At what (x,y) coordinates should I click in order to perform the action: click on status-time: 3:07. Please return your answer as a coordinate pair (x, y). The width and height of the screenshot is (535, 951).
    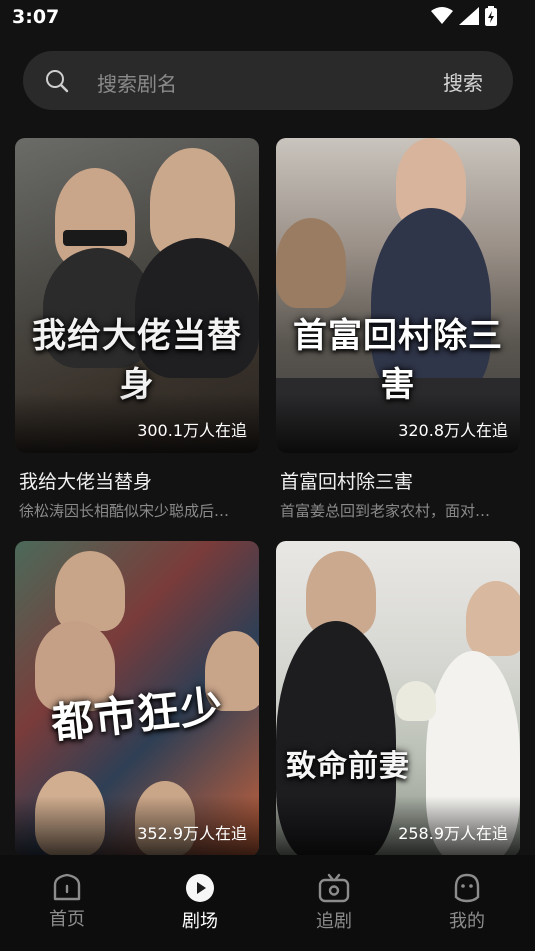
    Looking at the image, I should click on (36, 17).